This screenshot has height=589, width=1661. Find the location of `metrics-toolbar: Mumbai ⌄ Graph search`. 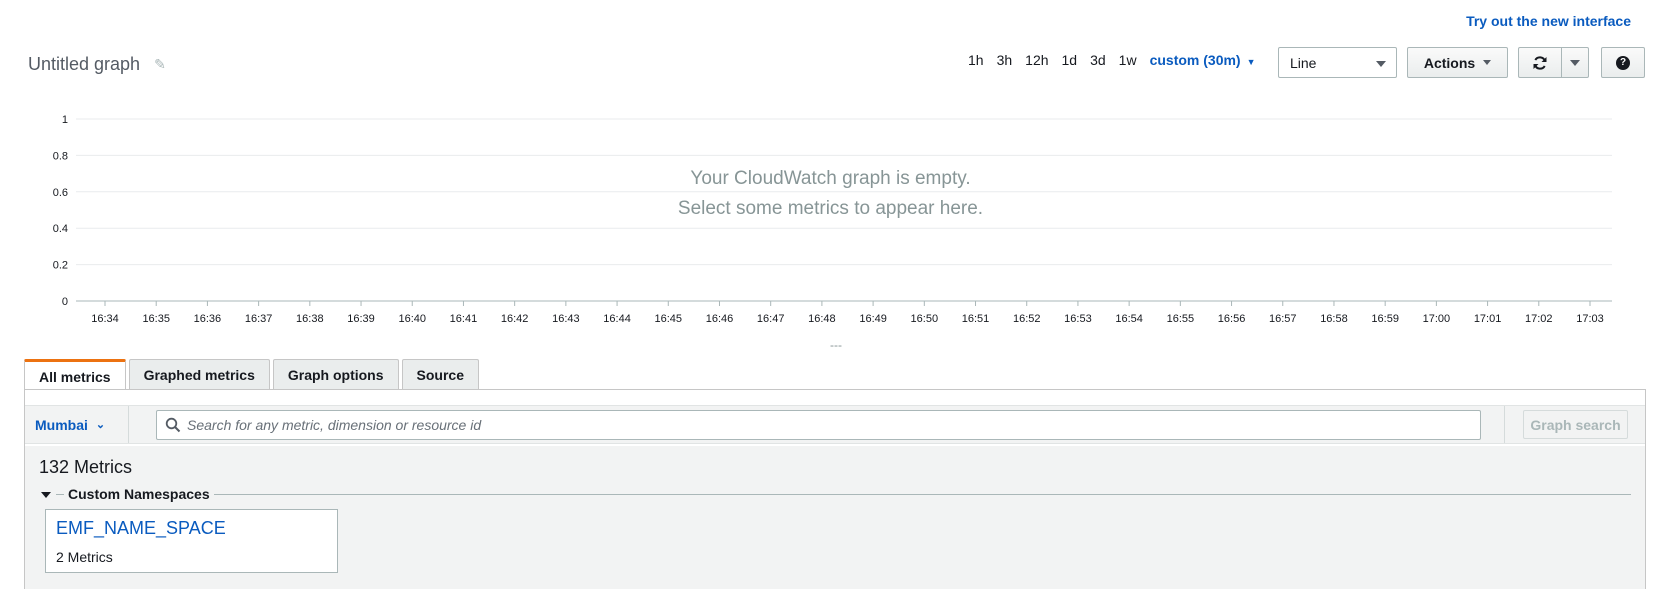

metrics-toolbar: Mumbai ⌄ Graph search is located at coordinates (835, 424).